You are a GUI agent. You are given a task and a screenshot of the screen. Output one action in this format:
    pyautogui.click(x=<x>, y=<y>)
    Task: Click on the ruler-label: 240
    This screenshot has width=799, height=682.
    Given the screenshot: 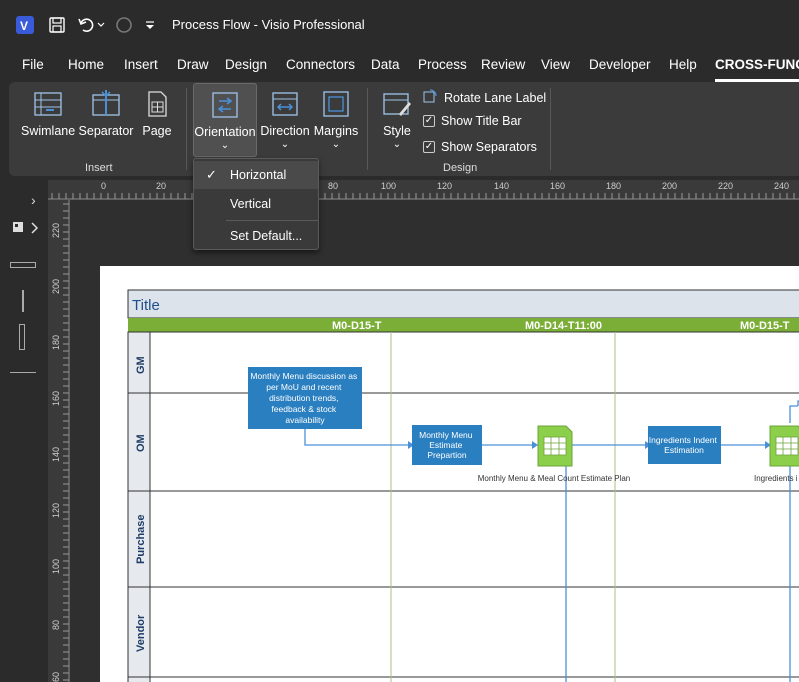 What is the action you would take?
    pyautogui.click(x=782, y=186)
    